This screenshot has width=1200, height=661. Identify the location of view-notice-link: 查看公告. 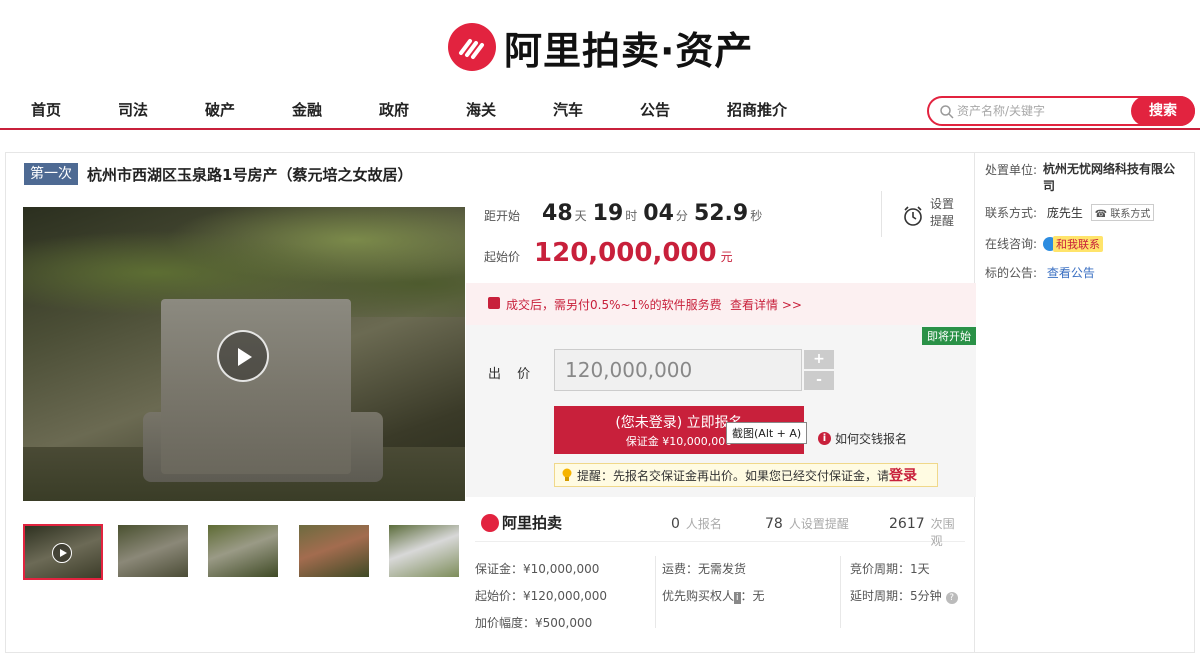
(1071, 273).